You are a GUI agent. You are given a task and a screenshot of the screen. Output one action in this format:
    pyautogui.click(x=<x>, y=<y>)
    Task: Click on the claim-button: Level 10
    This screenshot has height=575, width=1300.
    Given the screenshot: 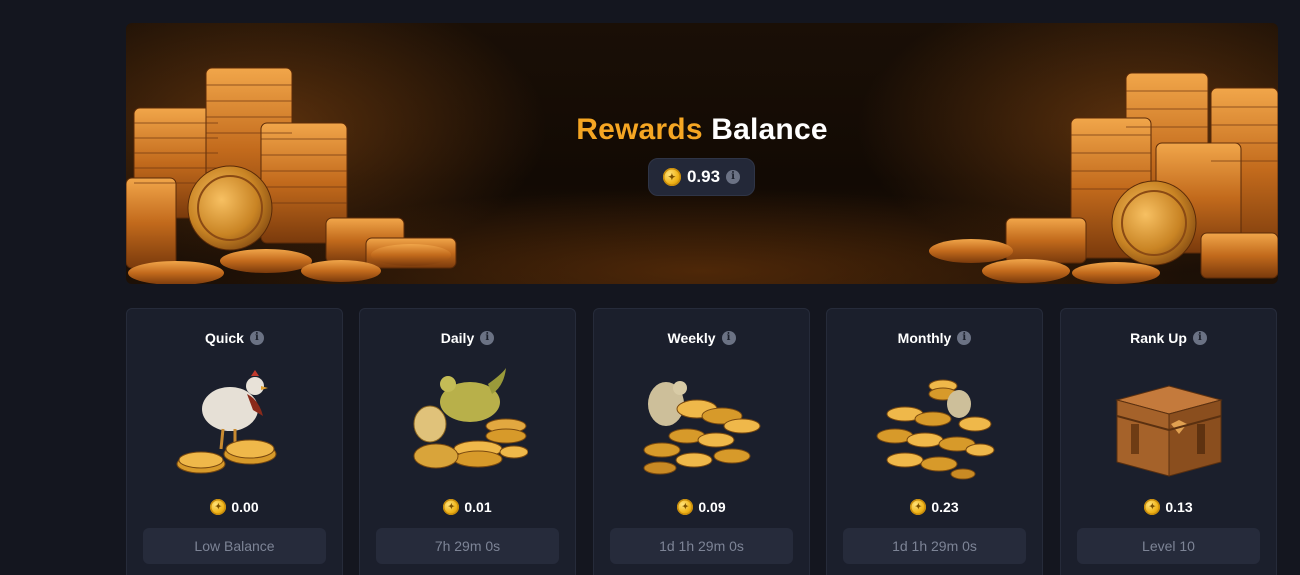 What is the action you would take?
    pyautogui.click(x=1168, y=546)
    